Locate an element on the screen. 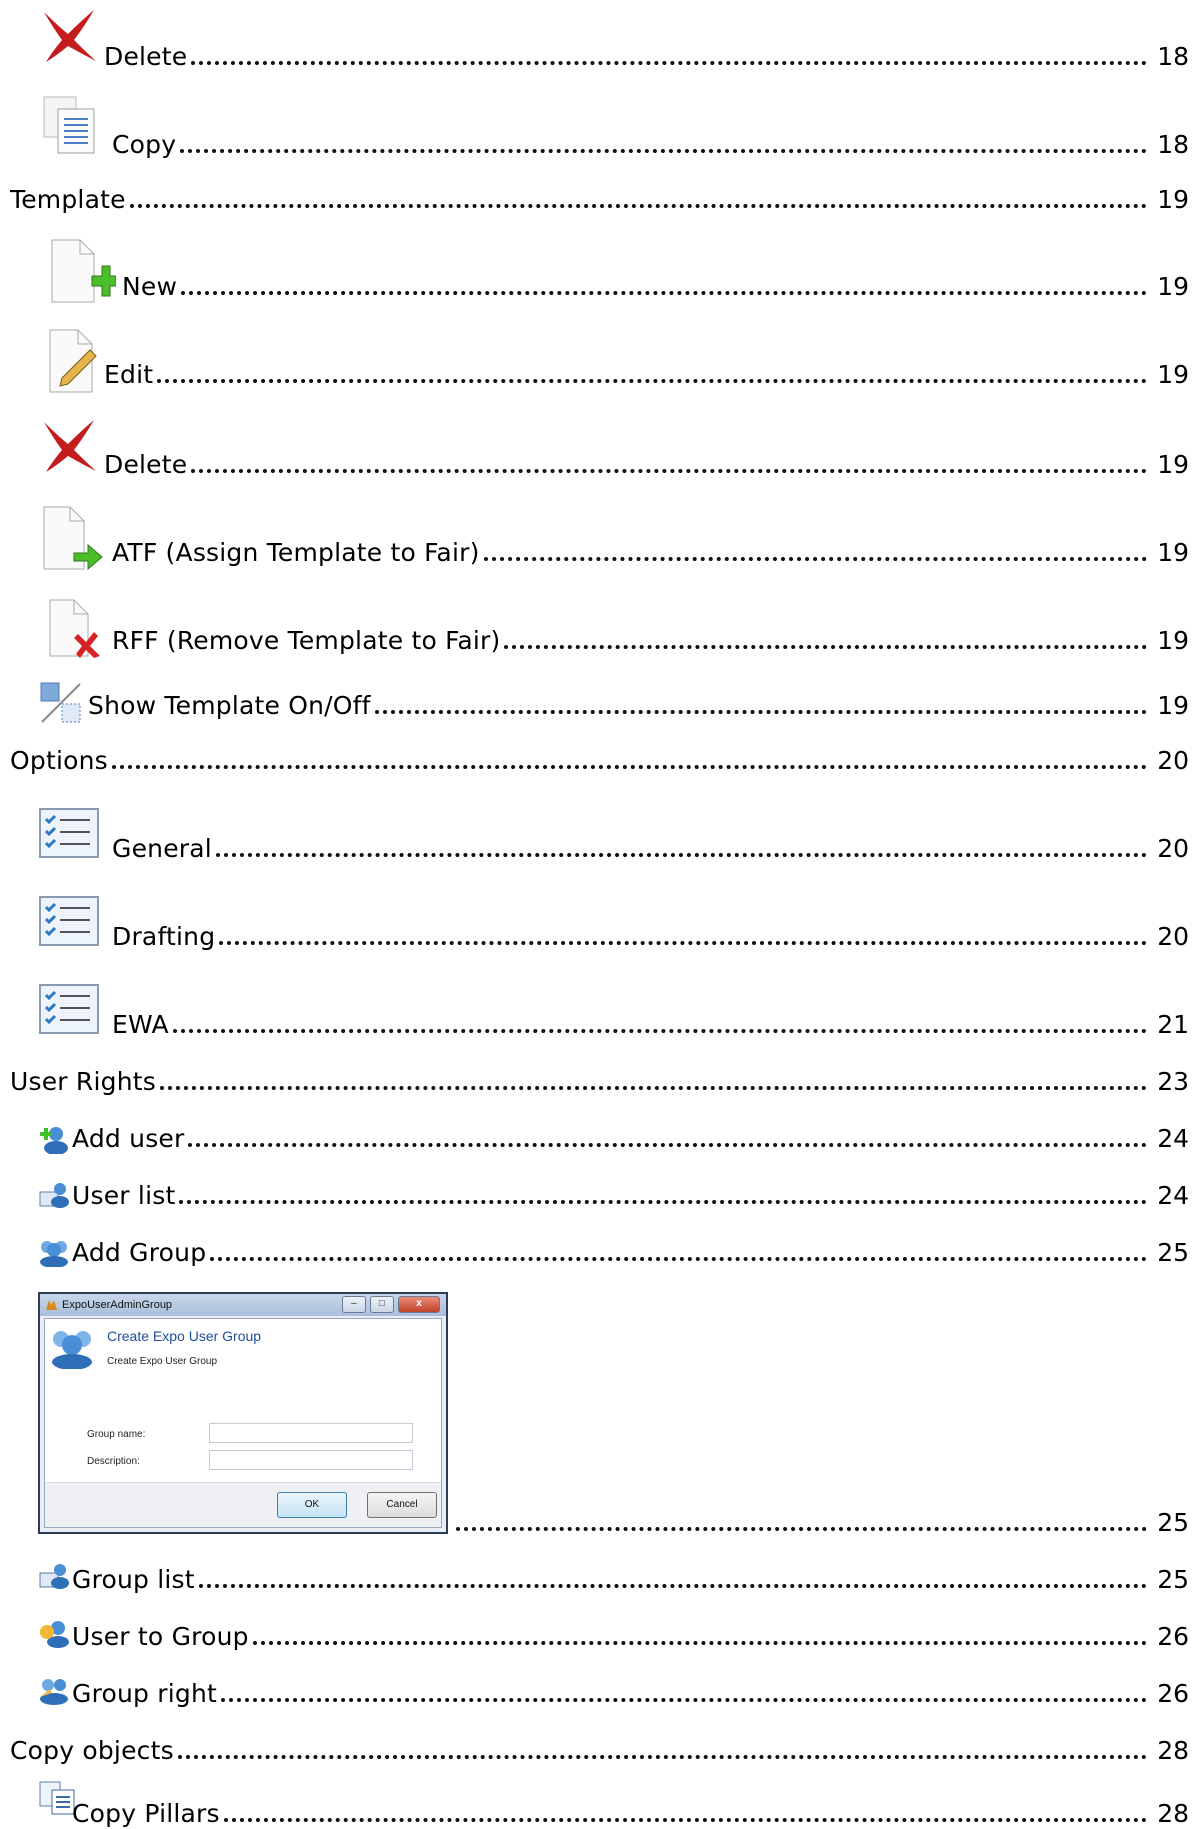 Image resolution: width=1200 pixels, height=1829 pixels. toc-page-number: 18 is located at coordinates (1173, 56).